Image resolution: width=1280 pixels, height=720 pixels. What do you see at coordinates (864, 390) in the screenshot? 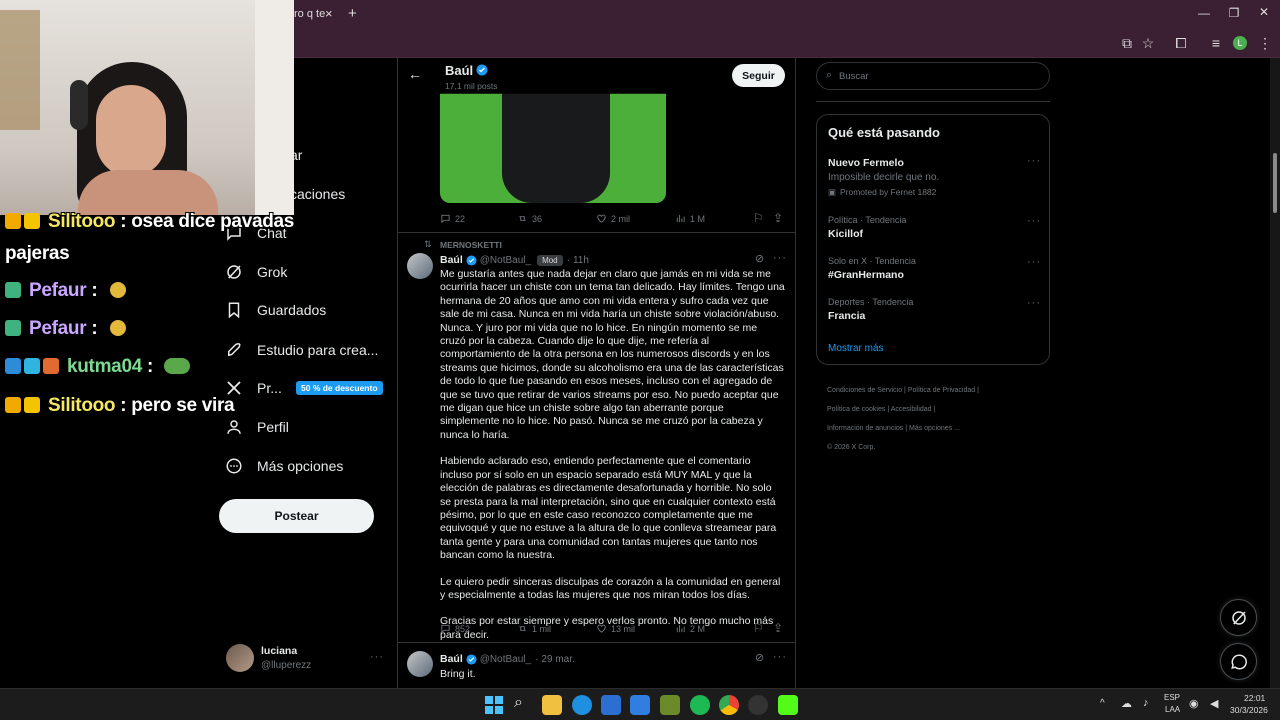
I see `footer-link-terms: Condiciones de Servicio` at bounding box center [864, 390].